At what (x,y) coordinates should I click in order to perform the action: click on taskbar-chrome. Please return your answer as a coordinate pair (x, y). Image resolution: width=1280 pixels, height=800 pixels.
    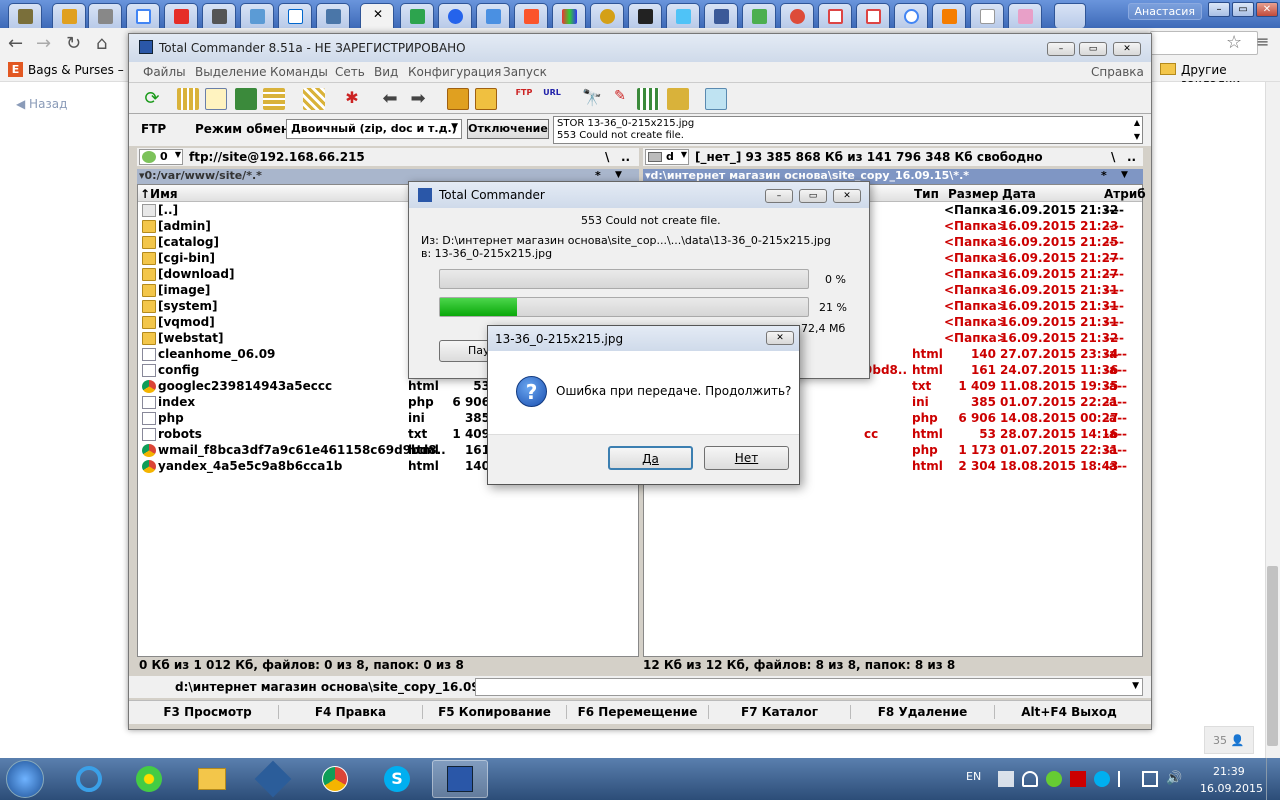
    Looking at the image, I should click on (336, 779).